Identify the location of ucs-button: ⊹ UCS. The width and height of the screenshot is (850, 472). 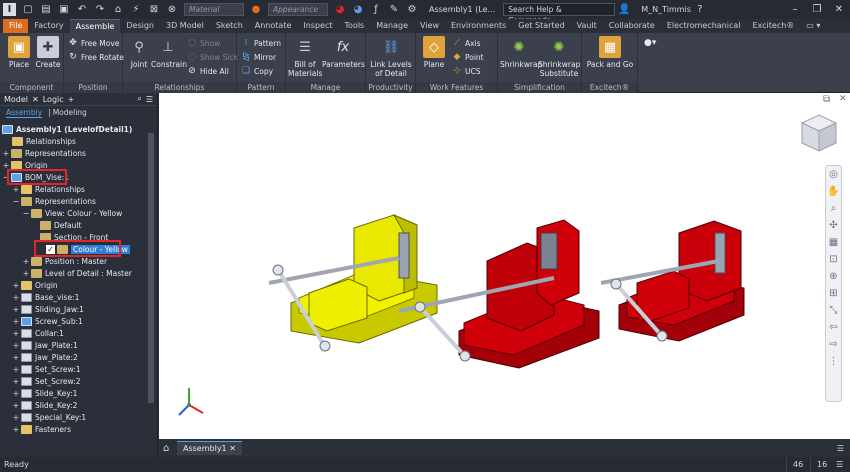
(466, 71).